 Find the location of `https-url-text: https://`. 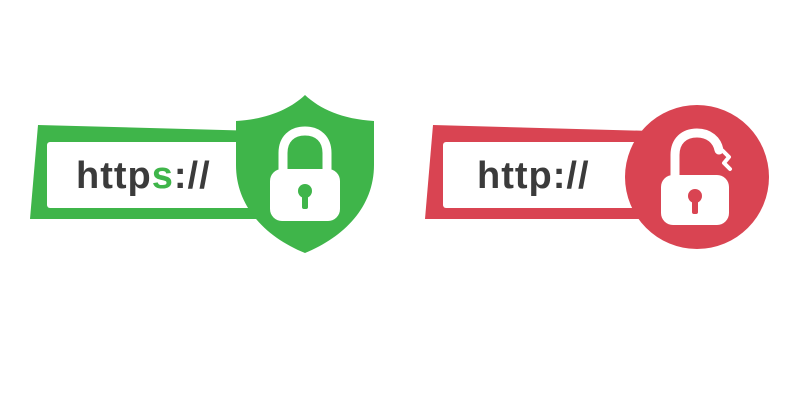

https-url-text: https:// is located at coordinates (143, 176).